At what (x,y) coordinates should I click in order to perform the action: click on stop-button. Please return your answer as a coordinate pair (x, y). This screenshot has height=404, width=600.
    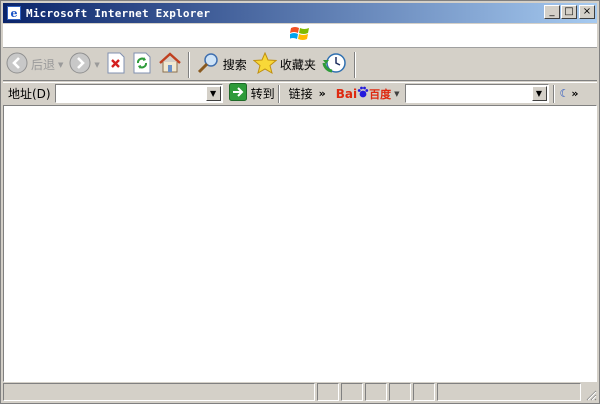
    Looking at the image, I should click on (116, 65).